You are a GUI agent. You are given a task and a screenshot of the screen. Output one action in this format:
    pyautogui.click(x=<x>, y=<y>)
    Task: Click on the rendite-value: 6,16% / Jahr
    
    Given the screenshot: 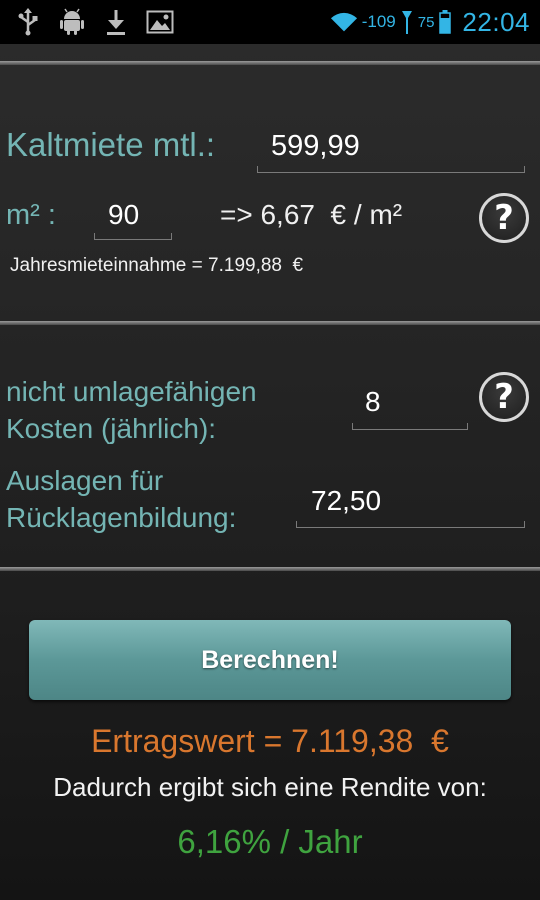 What is the action you would take?
    pyautogui.click(x=270, y=841)
    